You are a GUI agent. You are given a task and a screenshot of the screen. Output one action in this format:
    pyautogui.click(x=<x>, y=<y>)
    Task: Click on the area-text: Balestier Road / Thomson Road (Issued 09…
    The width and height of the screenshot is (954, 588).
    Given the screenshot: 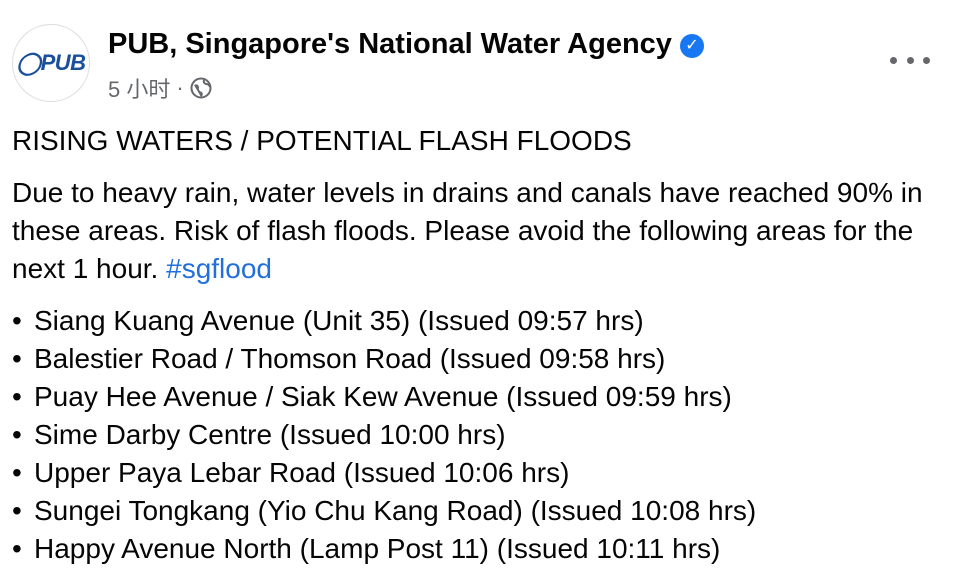 What is the action you would take?
    pyautogui.click(x=350, y=358)
    